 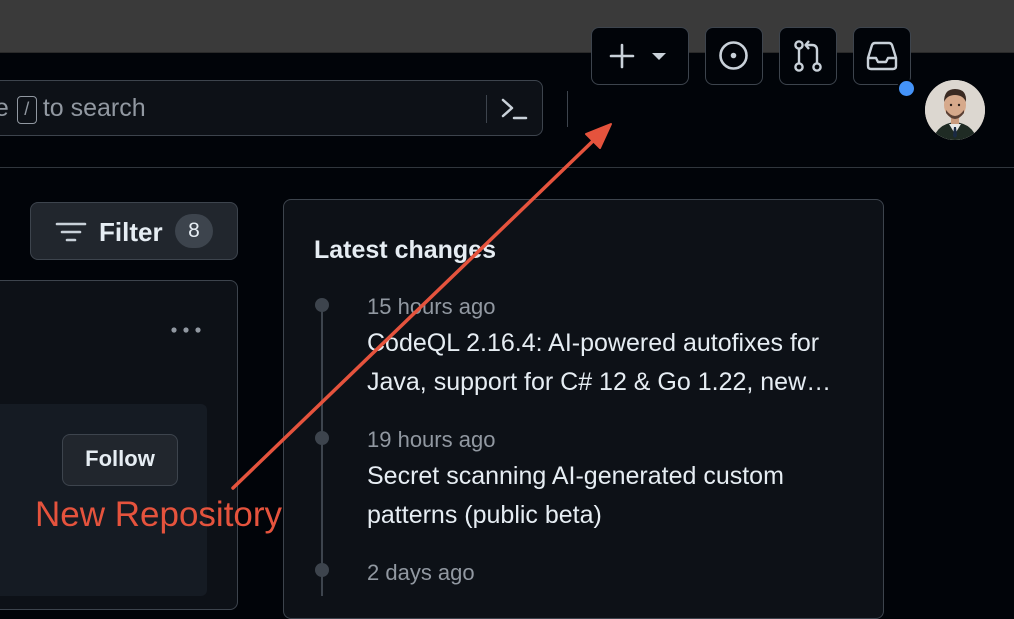 I want to click on avatar, so click(x=955, y=110).